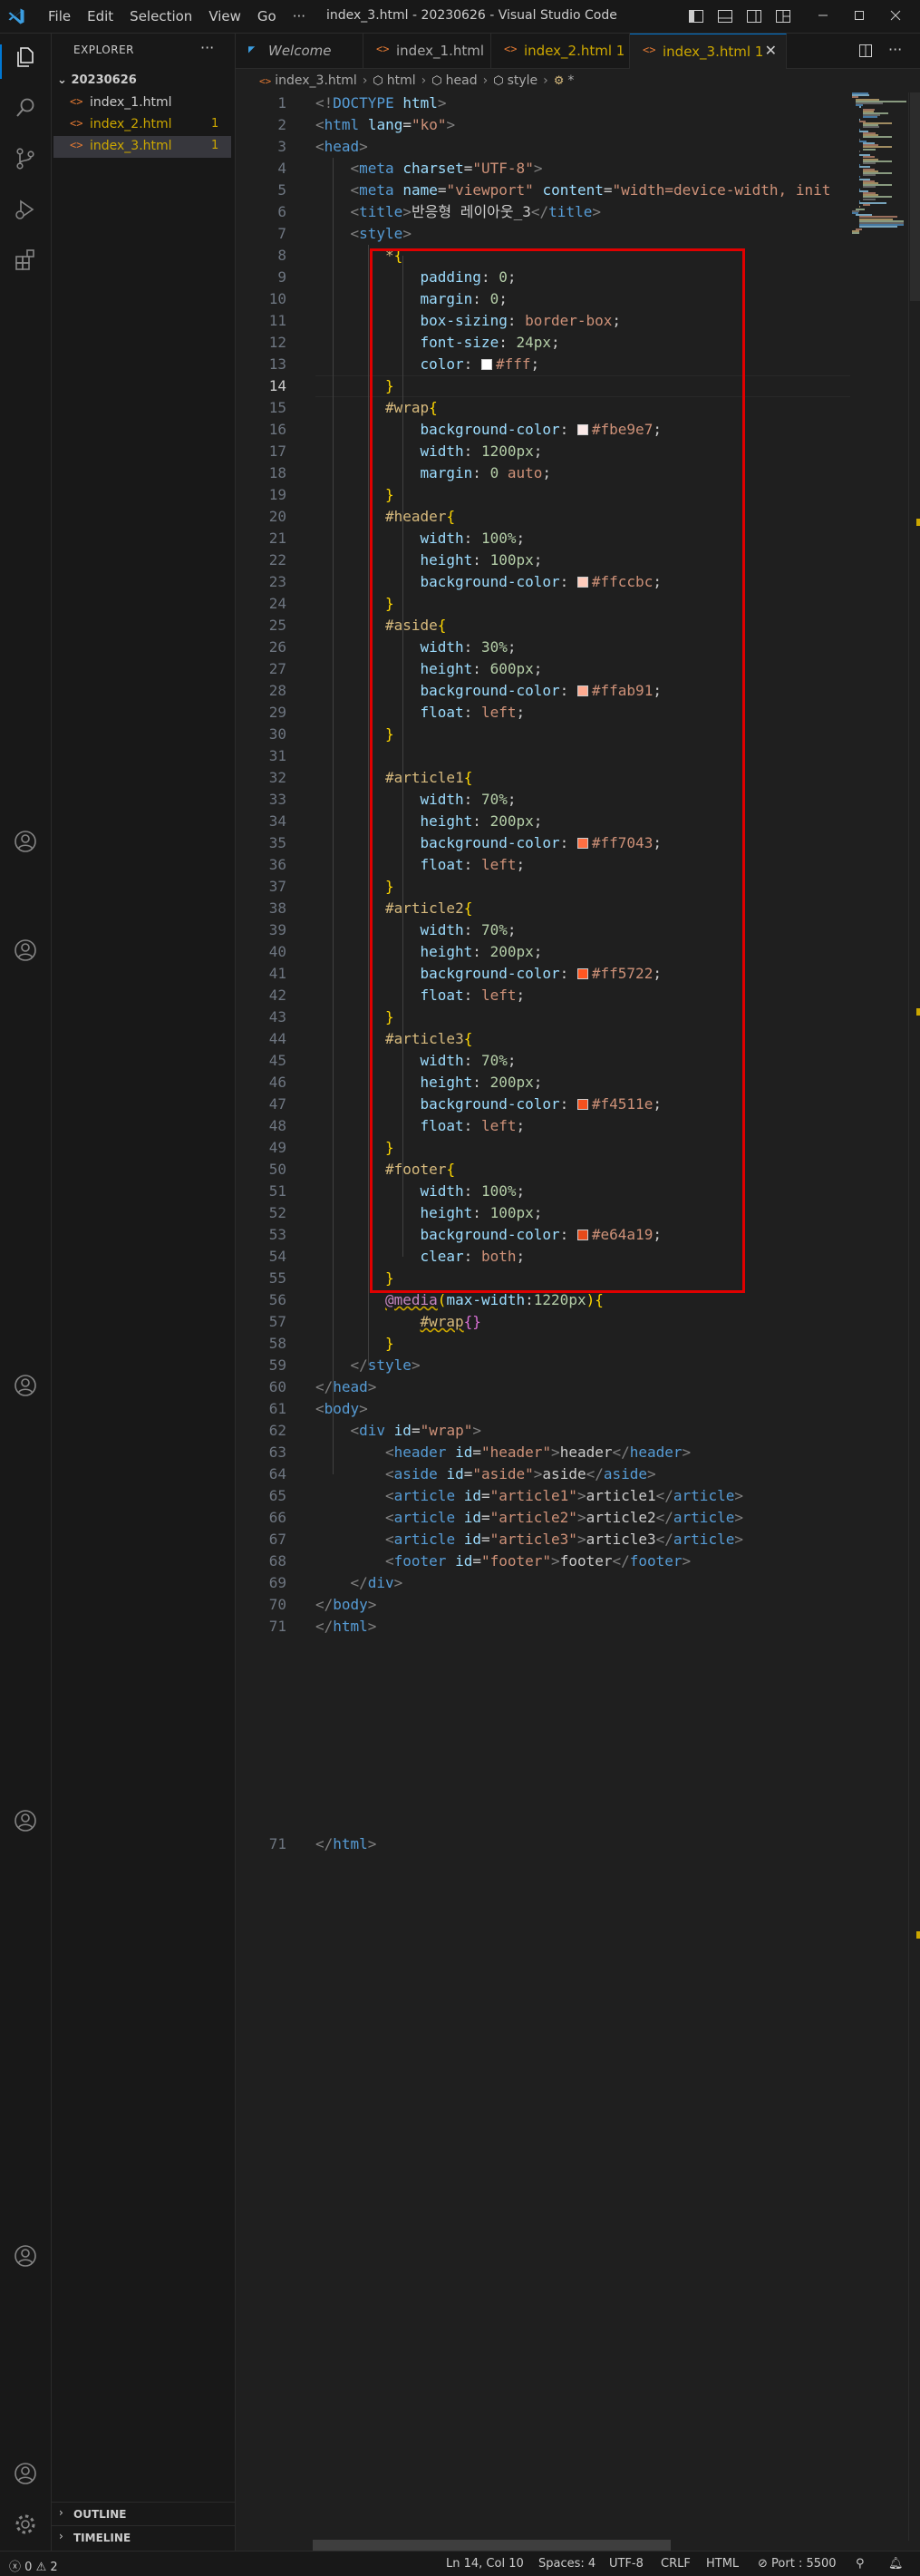  Describe the element at coordinates (544, 321) in the screenshot. I see `code-line: 11 box-sizing: border-box;` at that location.